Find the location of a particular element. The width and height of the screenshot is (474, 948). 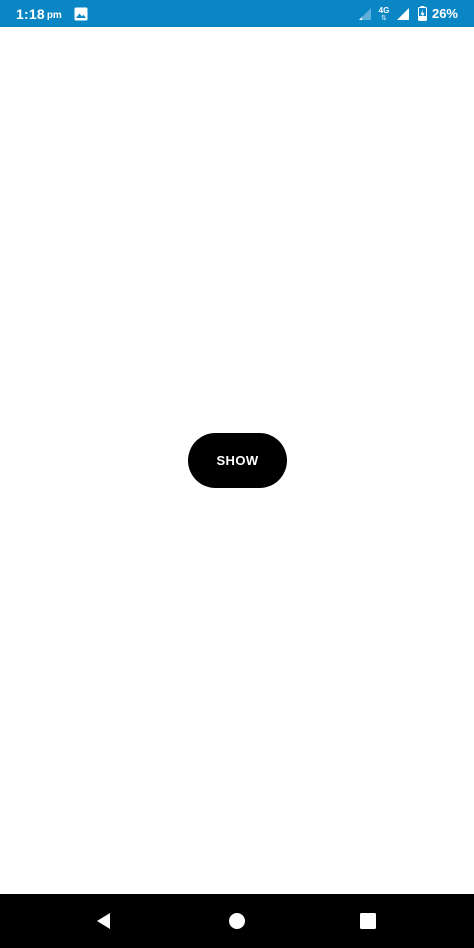

wifi-signal-empty-icon is located at coordinates (364, 13).